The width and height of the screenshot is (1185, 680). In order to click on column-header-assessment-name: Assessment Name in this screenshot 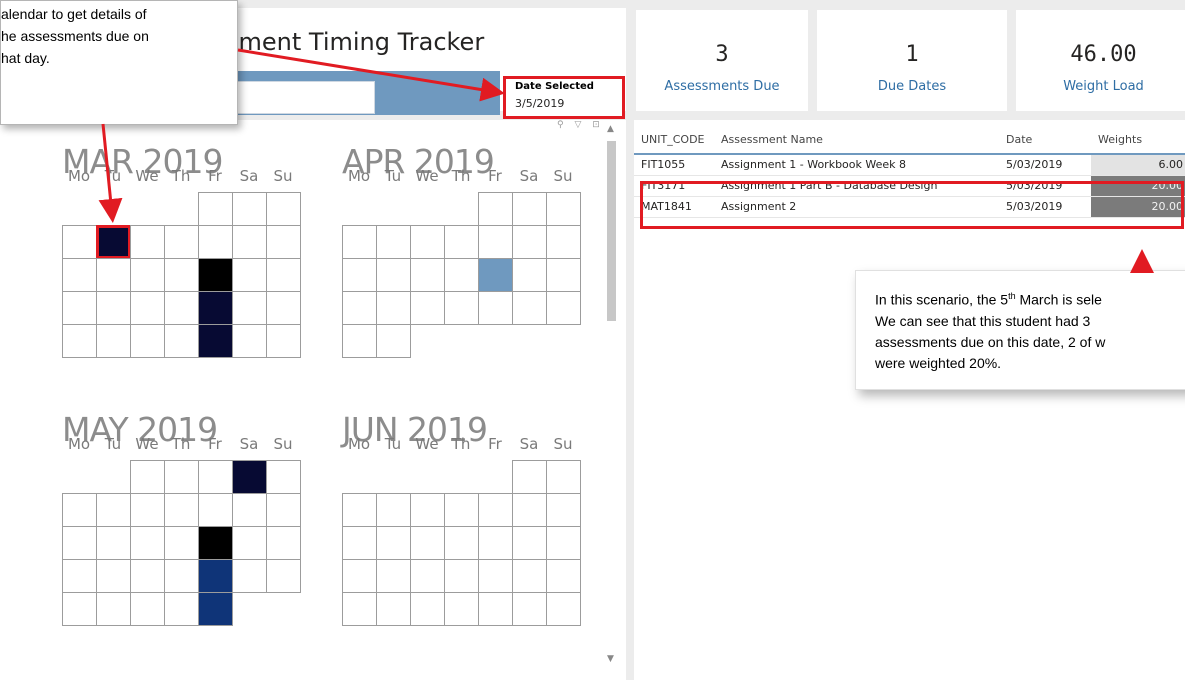, I will do `click(856, 142)`.